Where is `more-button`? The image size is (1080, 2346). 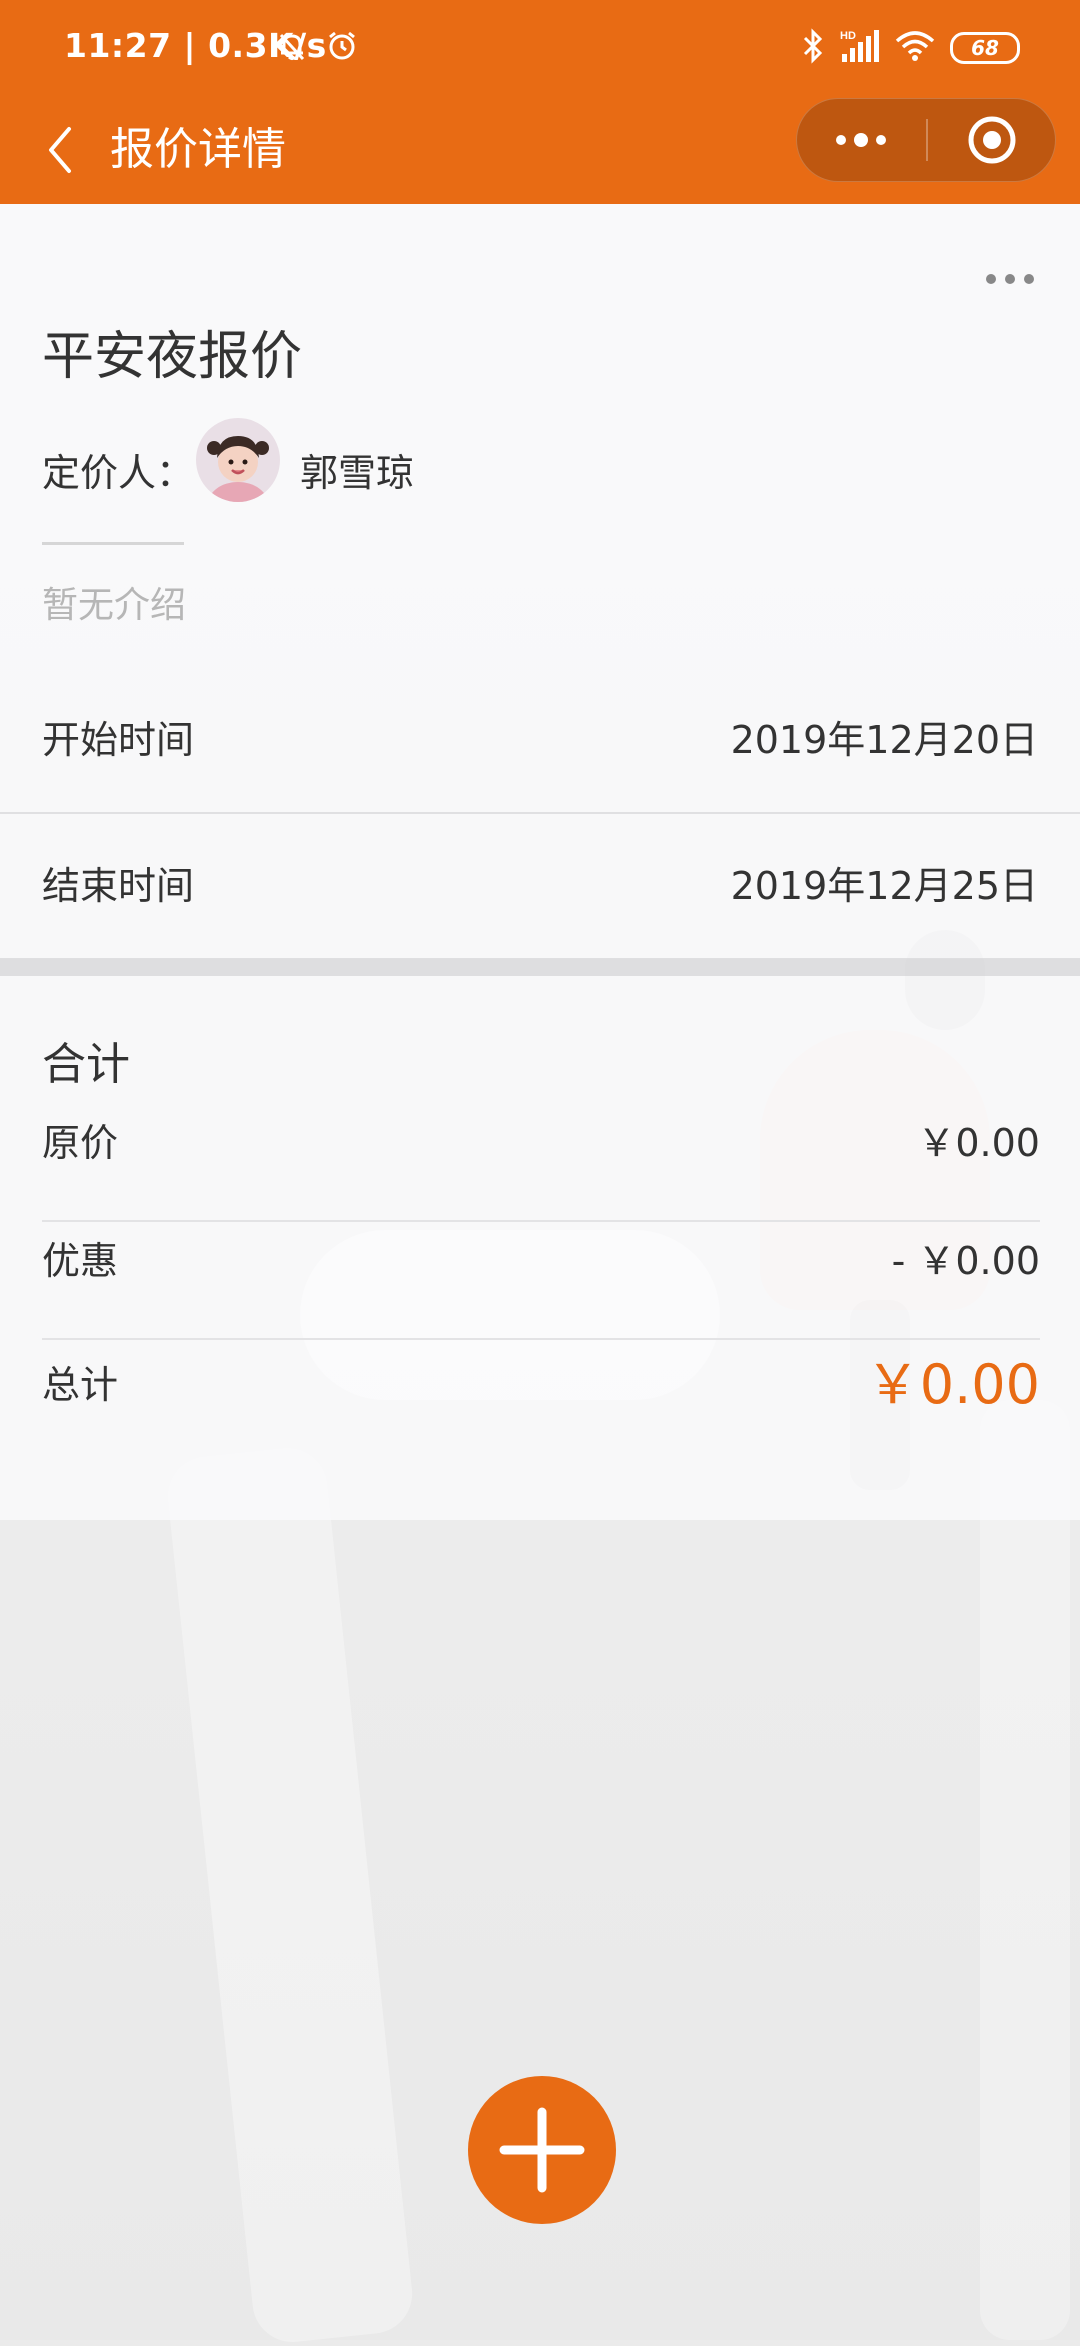
more-button is located at coordinates (861, 140).